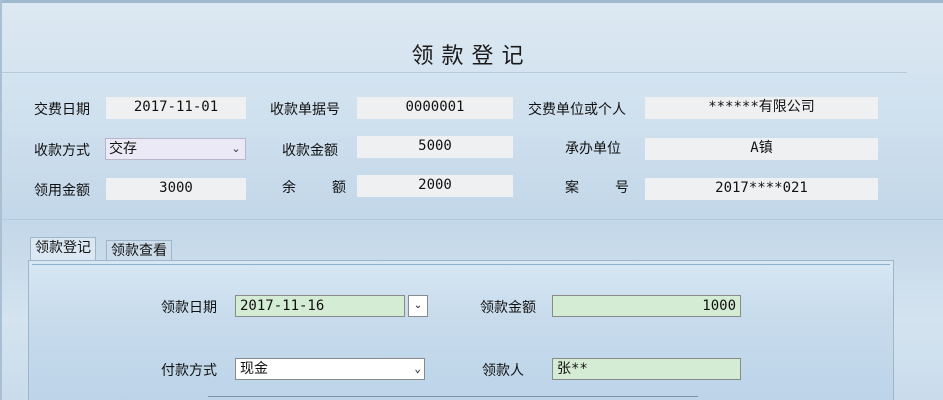 The image size is (943, 400). Describe the element at coordinates (254, 369) in the screenshot. I see `payment-method-value: 现金` at that location.